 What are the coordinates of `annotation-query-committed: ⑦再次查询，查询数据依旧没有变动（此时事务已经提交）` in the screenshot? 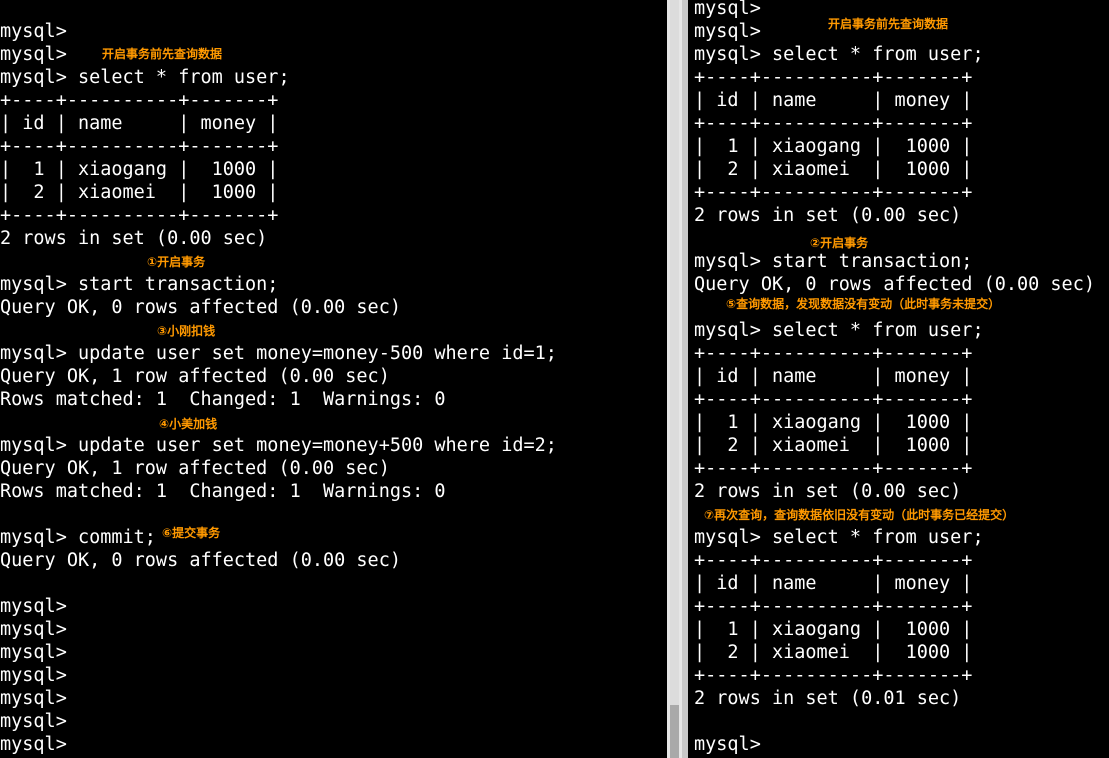 It's located at (859, 515).